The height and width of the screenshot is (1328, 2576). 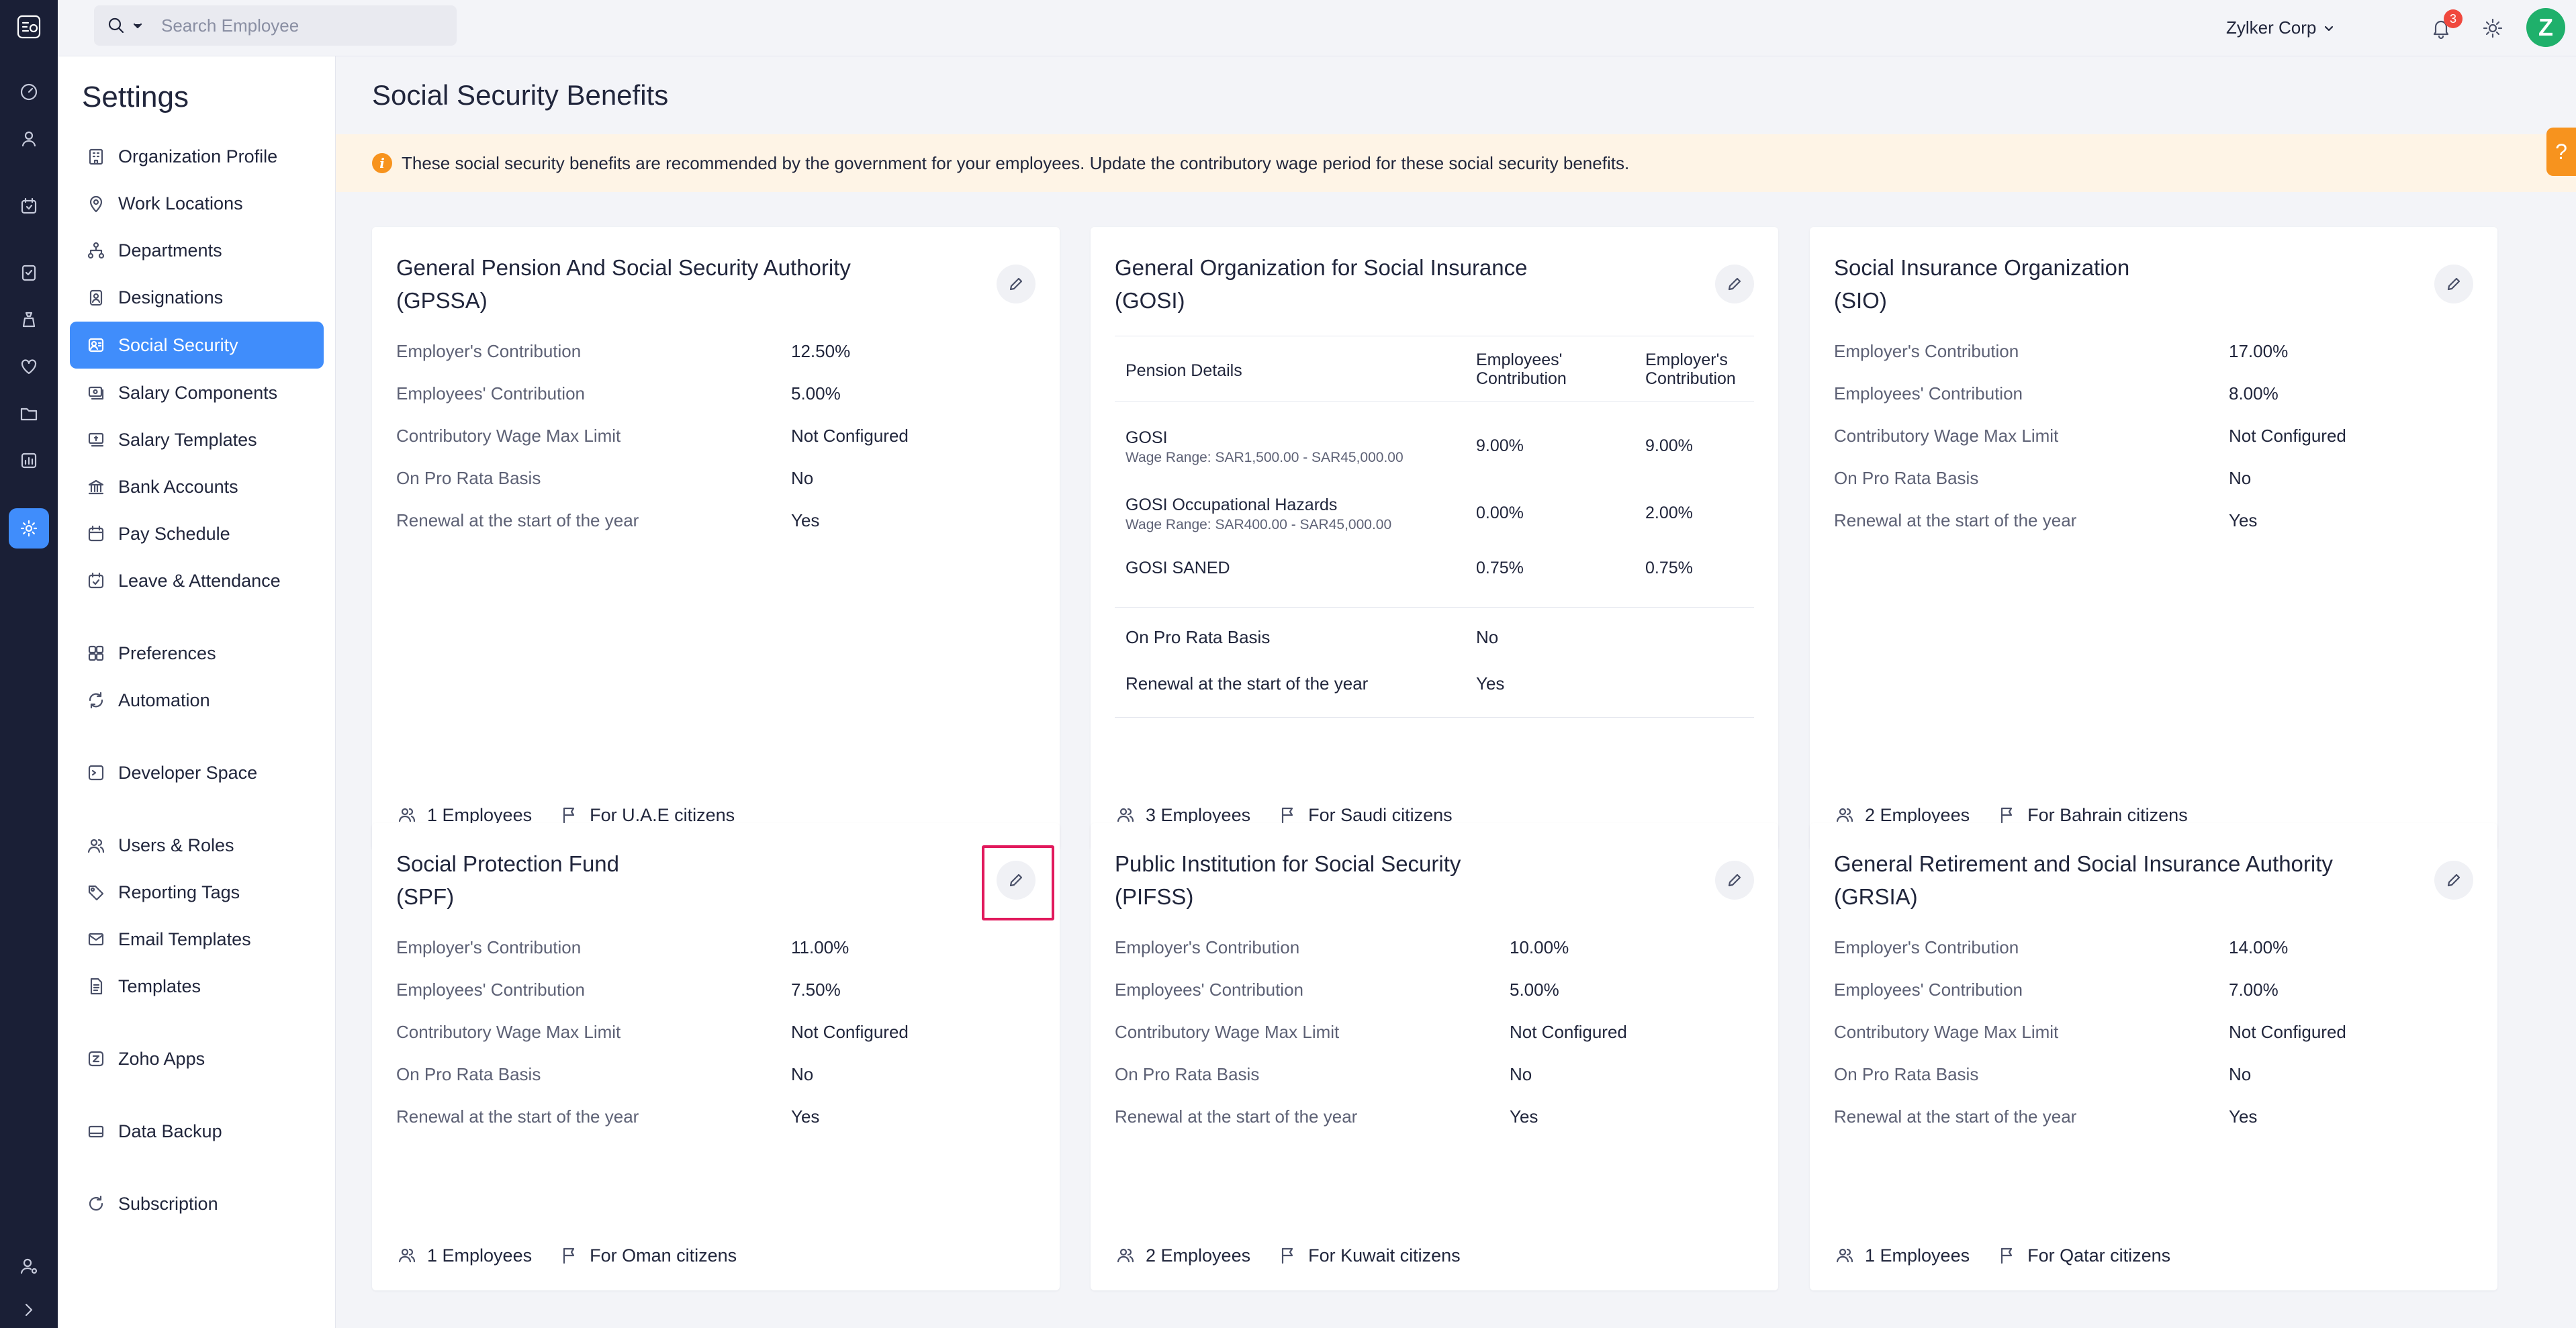 I want to click on user-avatar: Z, so click(x=2545, y=27).